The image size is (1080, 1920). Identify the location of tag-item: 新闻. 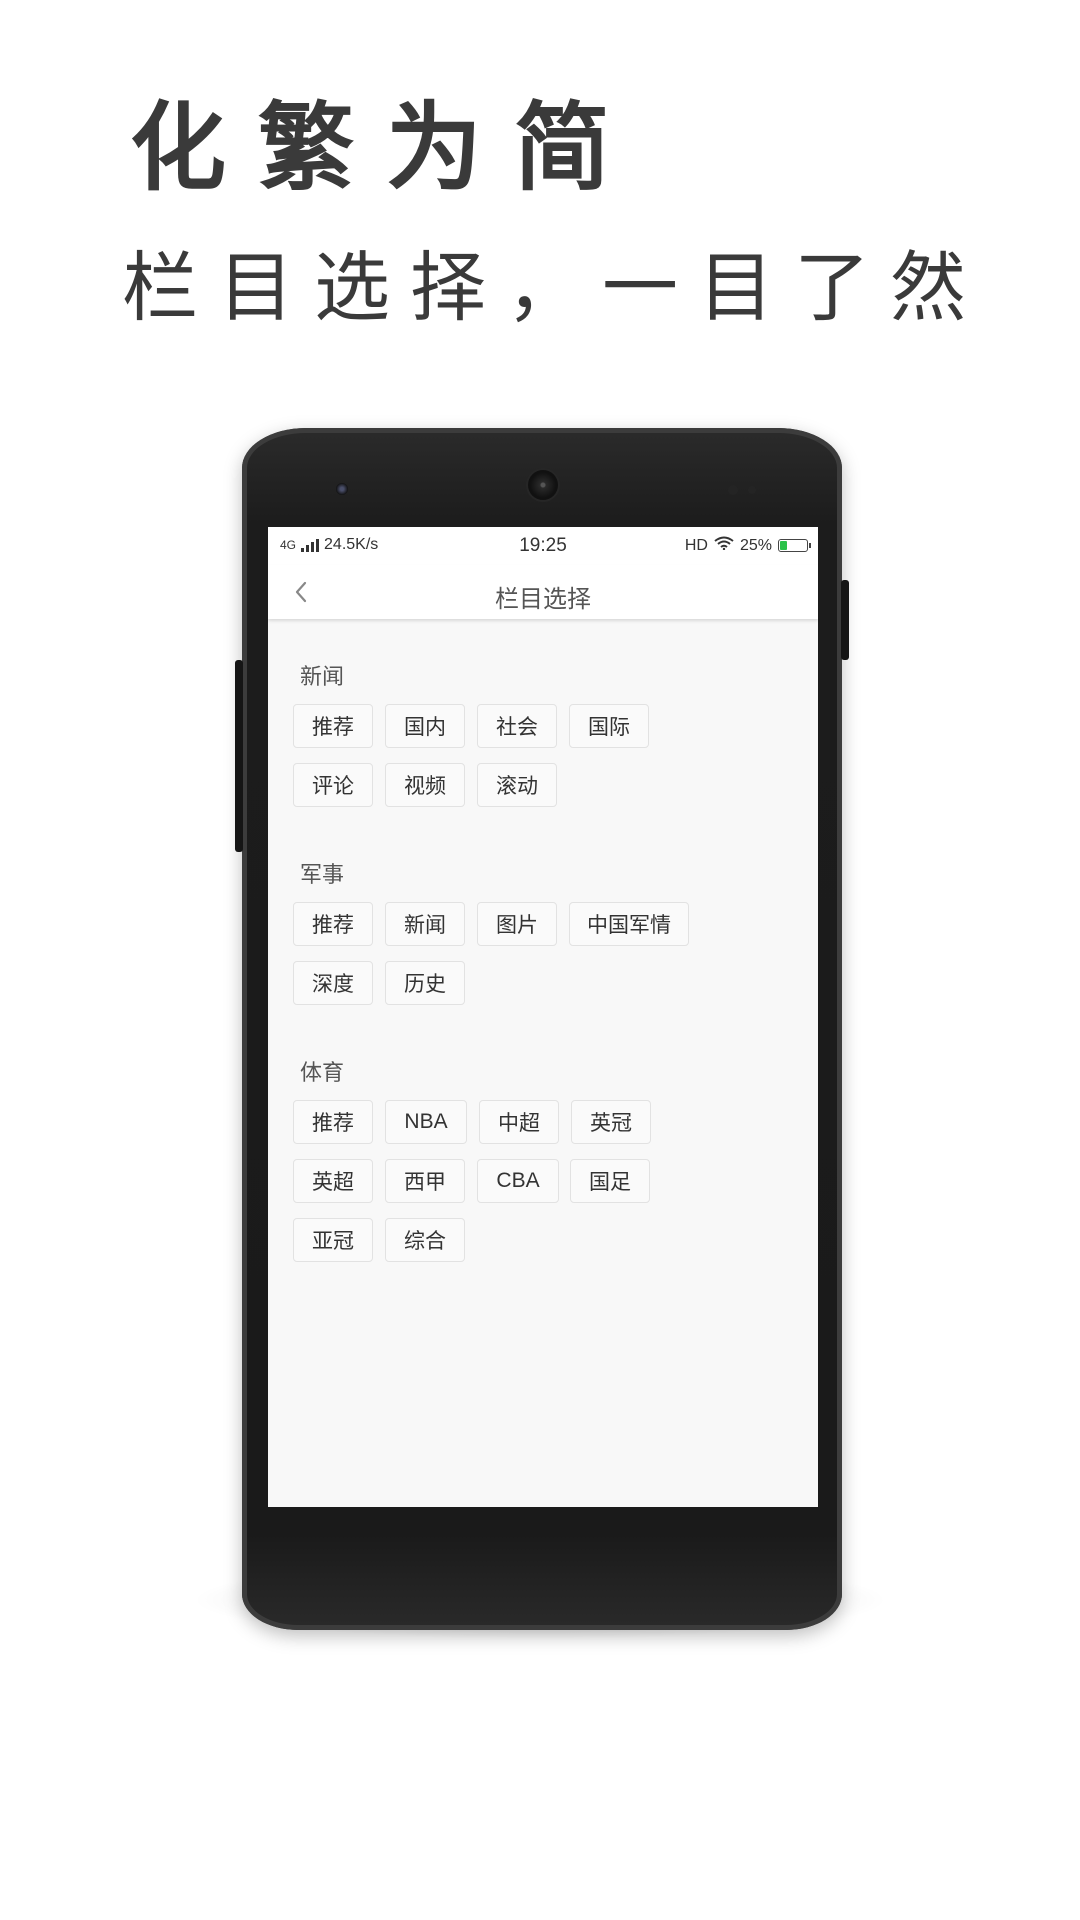
(425, 924).